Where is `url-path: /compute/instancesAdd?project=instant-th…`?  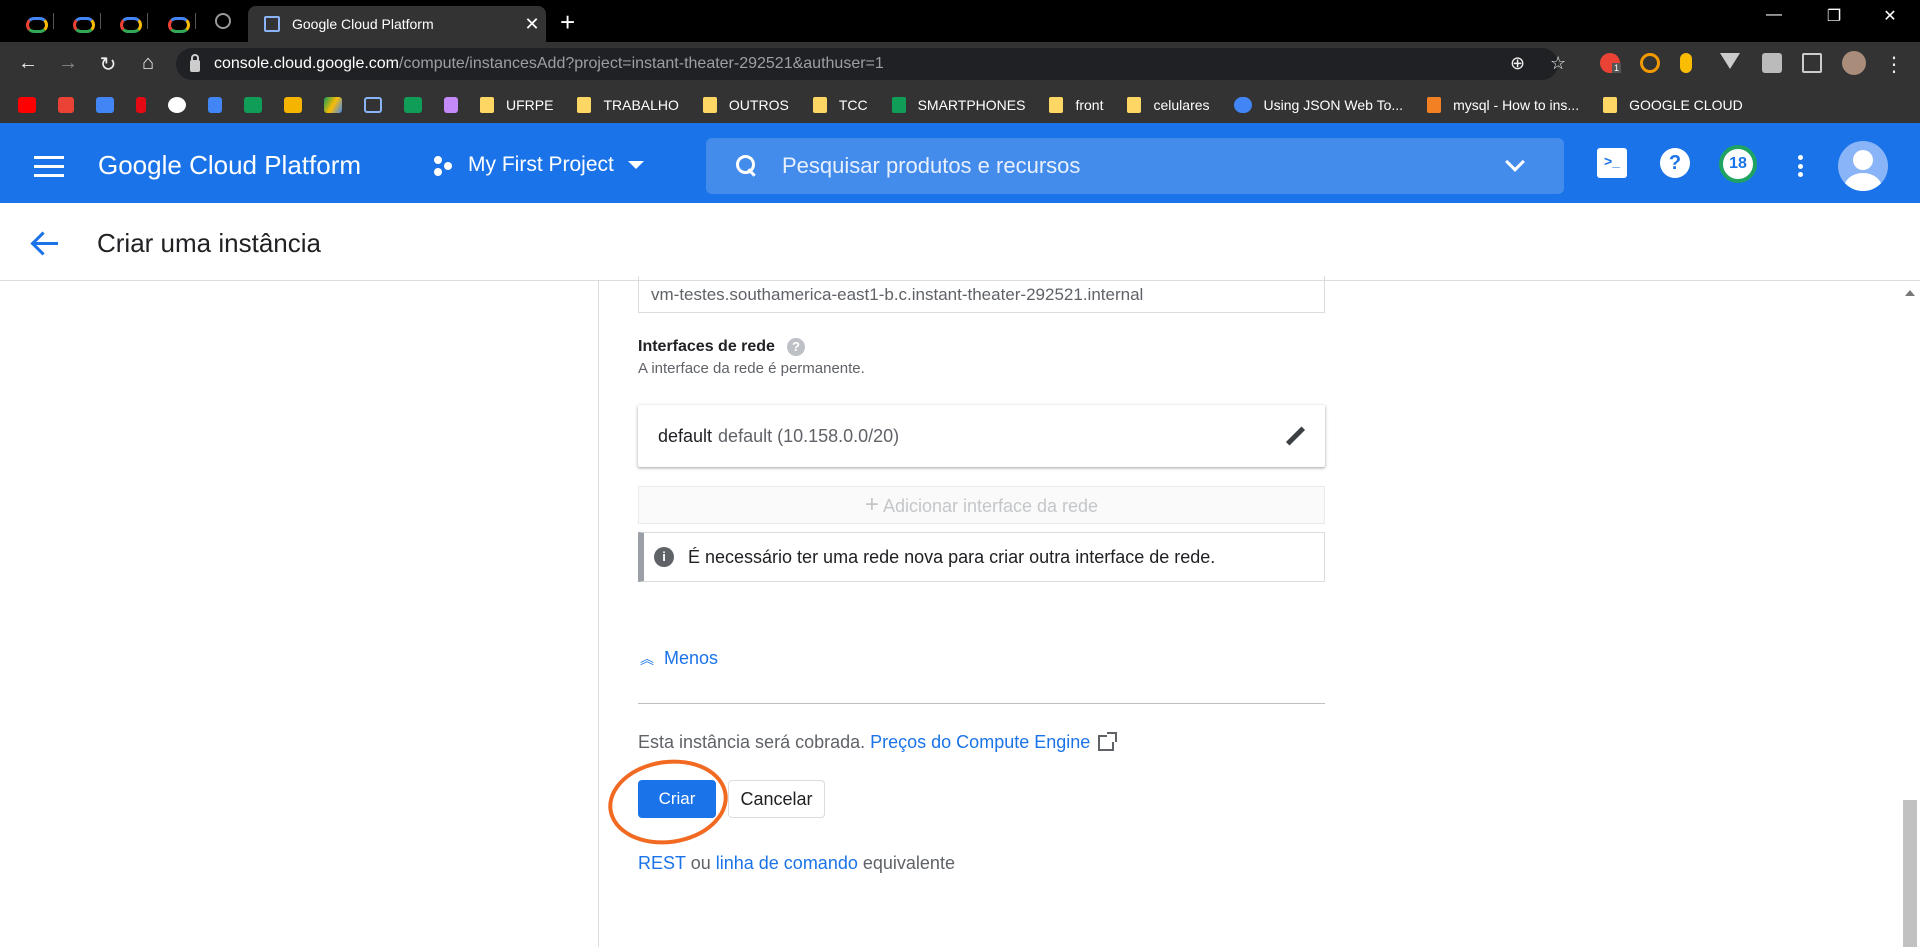 url-path: /compute/instancesAdd?project=instant-th… is located at coordinates (641, 63).